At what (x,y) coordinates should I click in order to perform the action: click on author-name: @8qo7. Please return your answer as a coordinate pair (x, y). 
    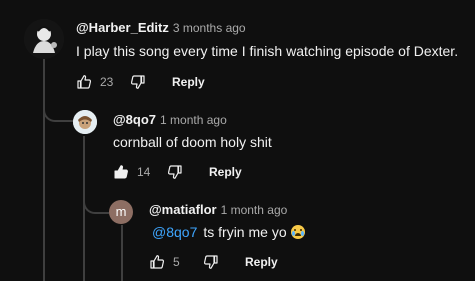
    Looking at the image, I should click on (134, 119).